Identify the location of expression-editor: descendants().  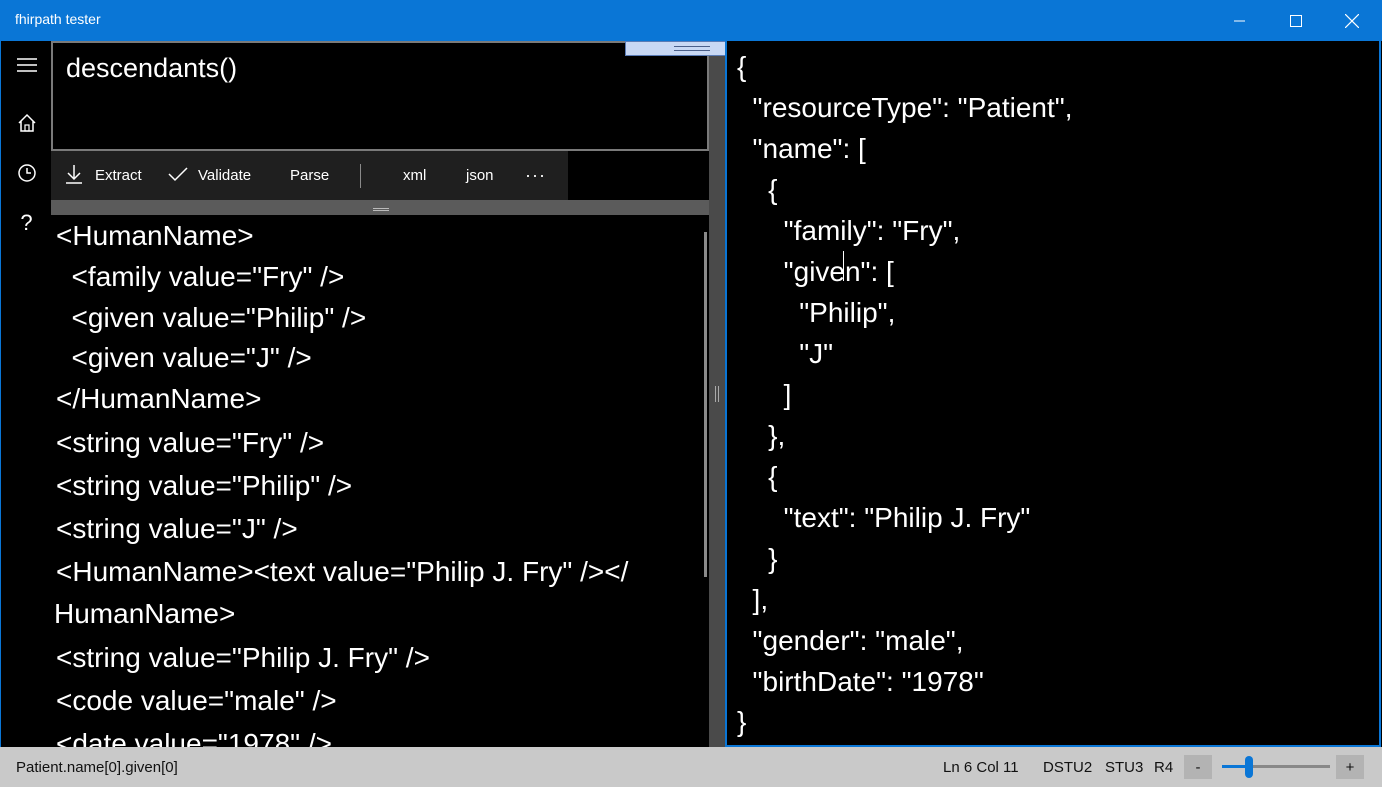
(380, 96).